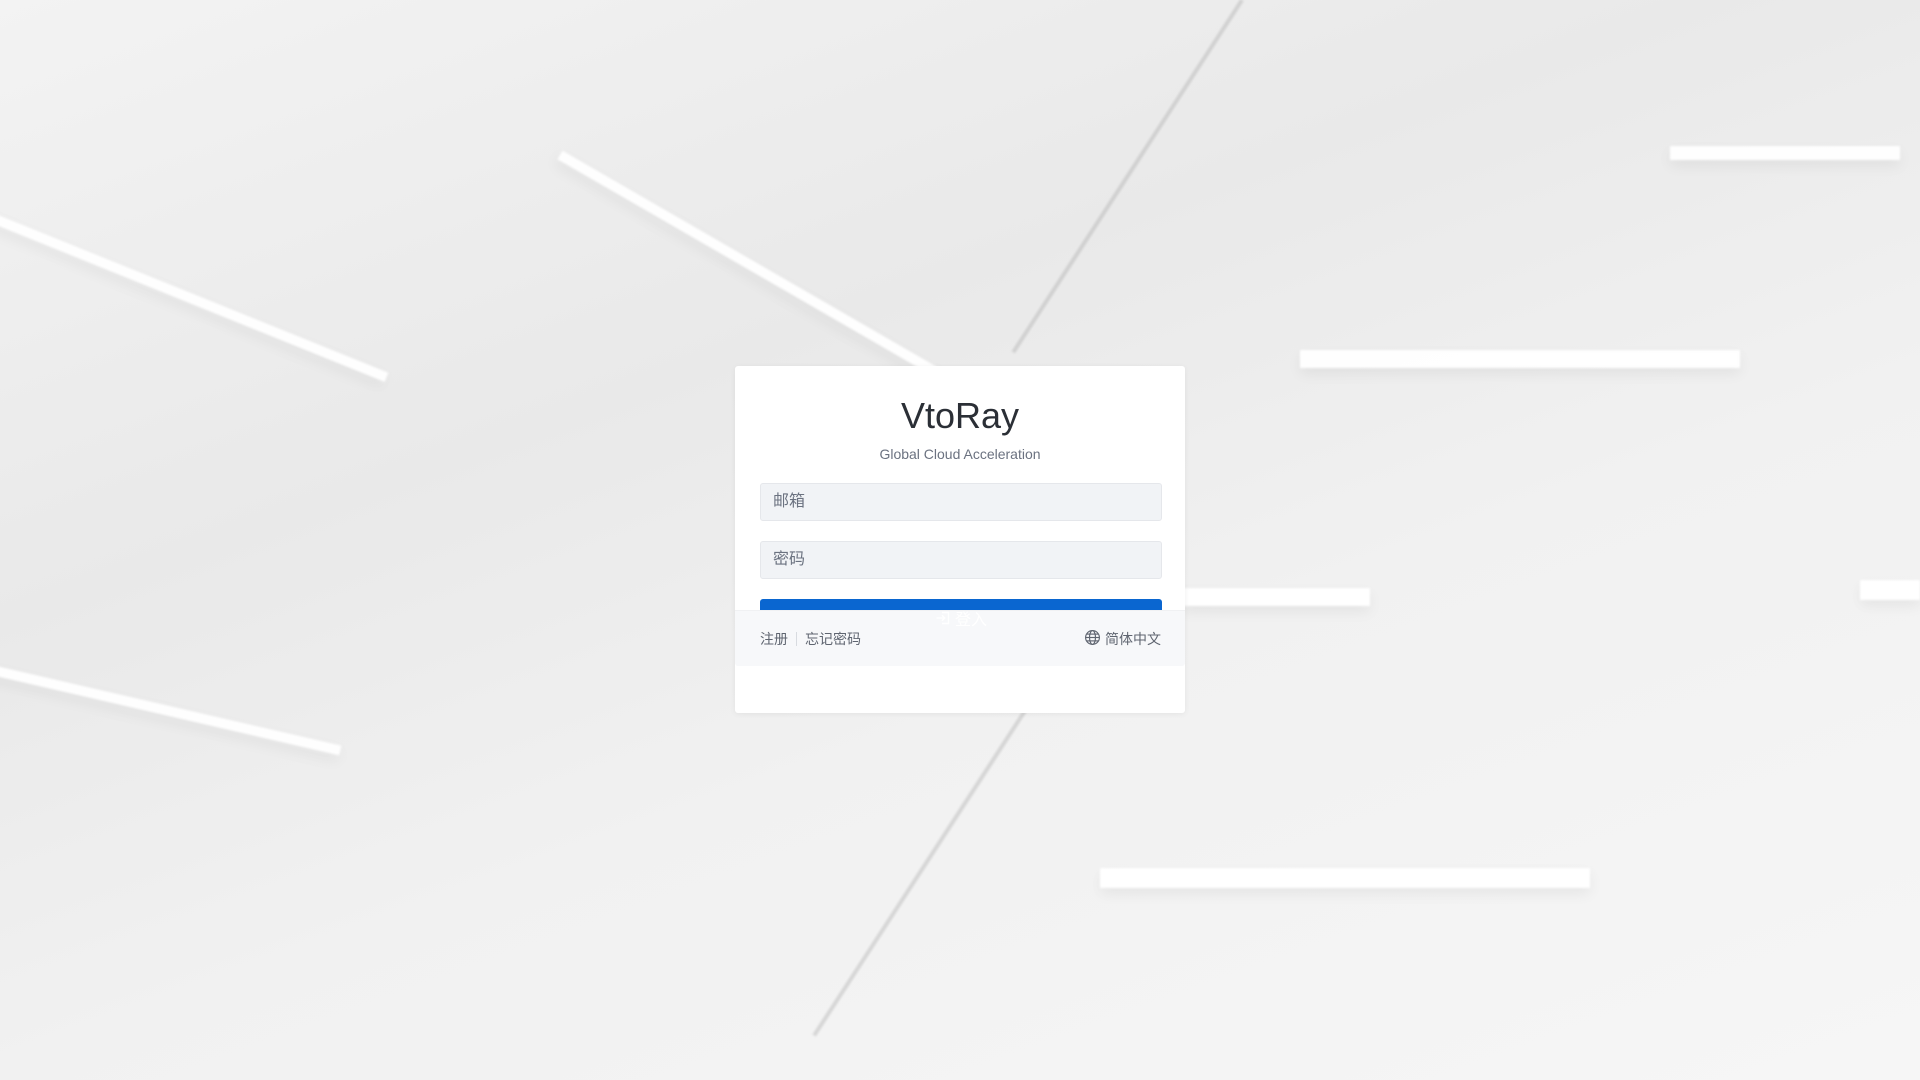  Describe the element at coordinates (833, 639) in the screenshot. I see `forgot-password-link: 忘记密码` at that location.